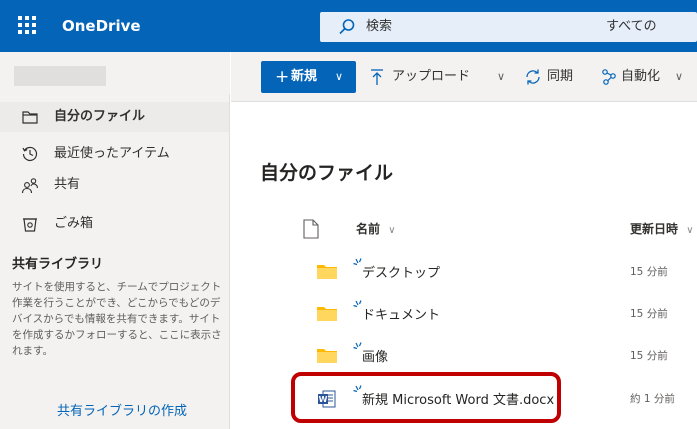 The height and width of the screenshot is (429, 697). What do you see at coordinates (464, 312) in the screenshot?
I see `file-row: ドキュメント 15 分前` at bounding box center [464, 312].